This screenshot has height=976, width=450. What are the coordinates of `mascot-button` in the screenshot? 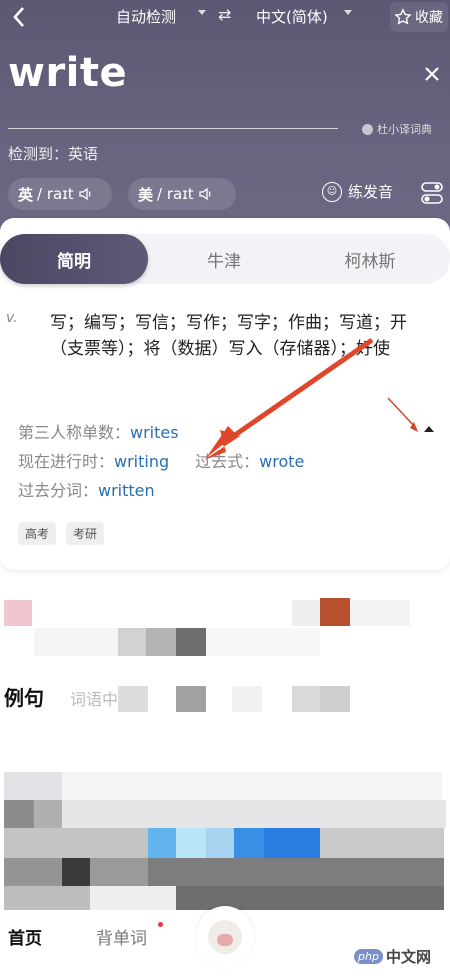 It's located at (225, 937).